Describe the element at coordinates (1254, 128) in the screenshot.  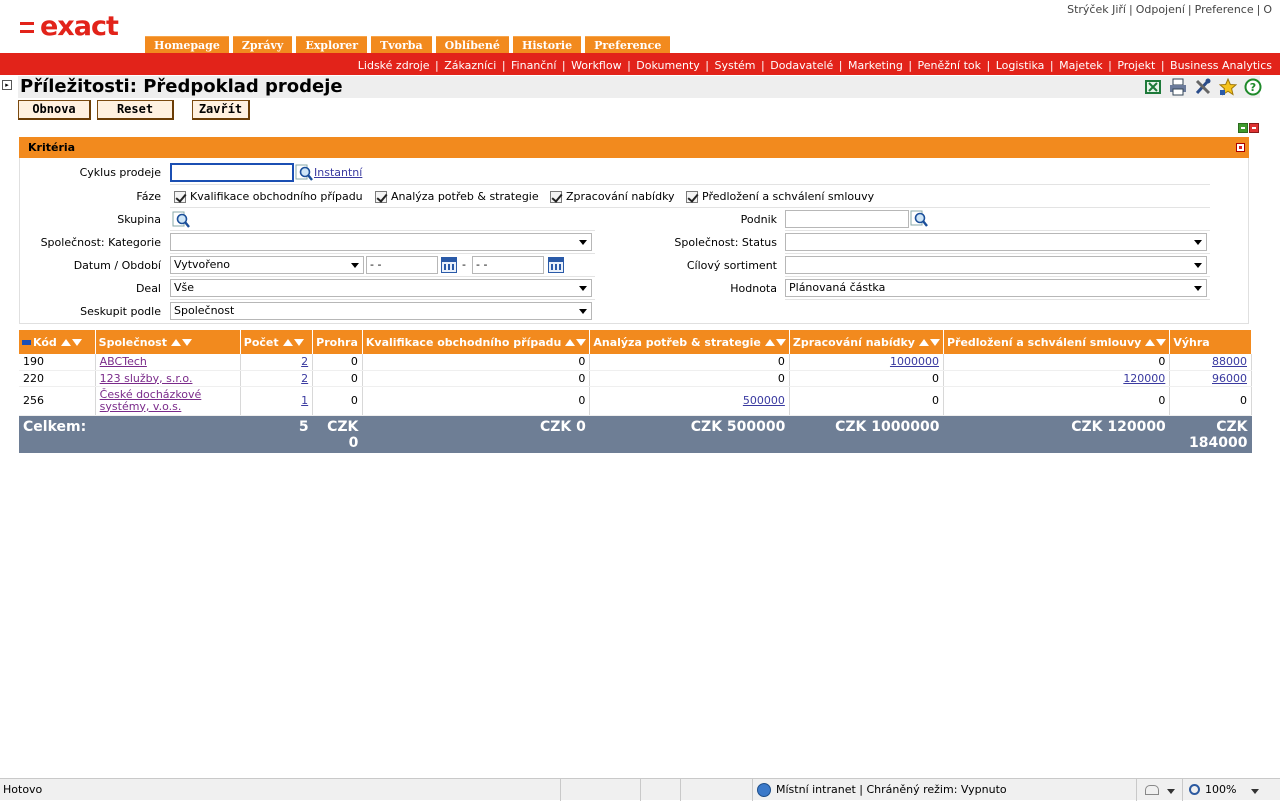
I see `collapse-panel-icon` at that location.